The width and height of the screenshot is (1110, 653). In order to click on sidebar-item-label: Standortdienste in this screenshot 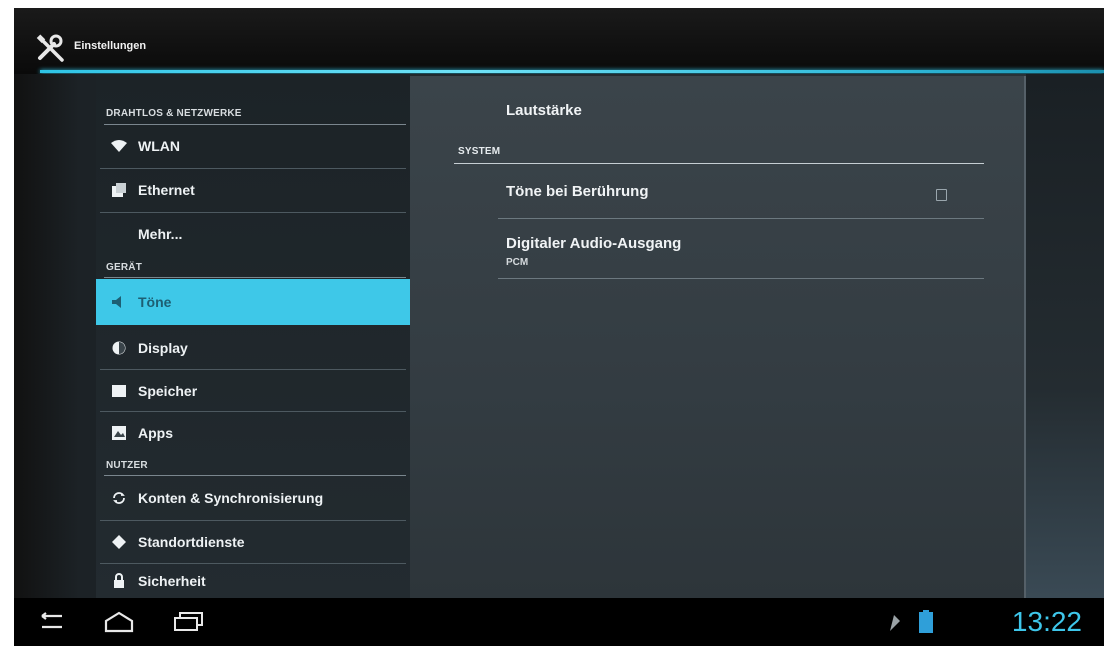, I will do `click(191, 542)`.